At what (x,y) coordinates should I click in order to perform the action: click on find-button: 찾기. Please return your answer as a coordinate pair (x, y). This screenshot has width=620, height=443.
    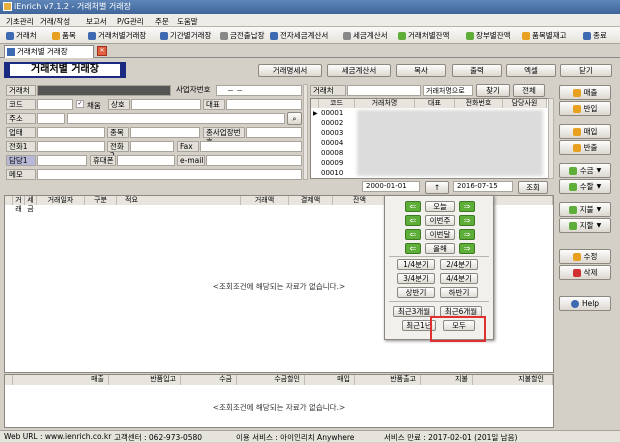
    Looking at the image, I should click on (493, 90).